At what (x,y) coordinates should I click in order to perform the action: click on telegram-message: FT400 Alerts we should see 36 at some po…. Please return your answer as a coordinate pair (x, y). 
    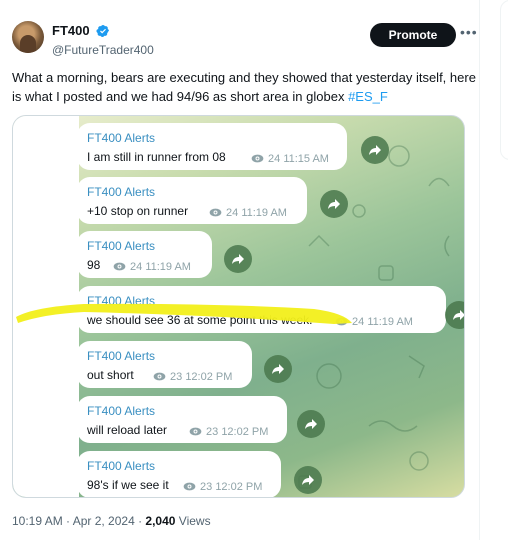
    Looking at the image, I should click on (261, 309).